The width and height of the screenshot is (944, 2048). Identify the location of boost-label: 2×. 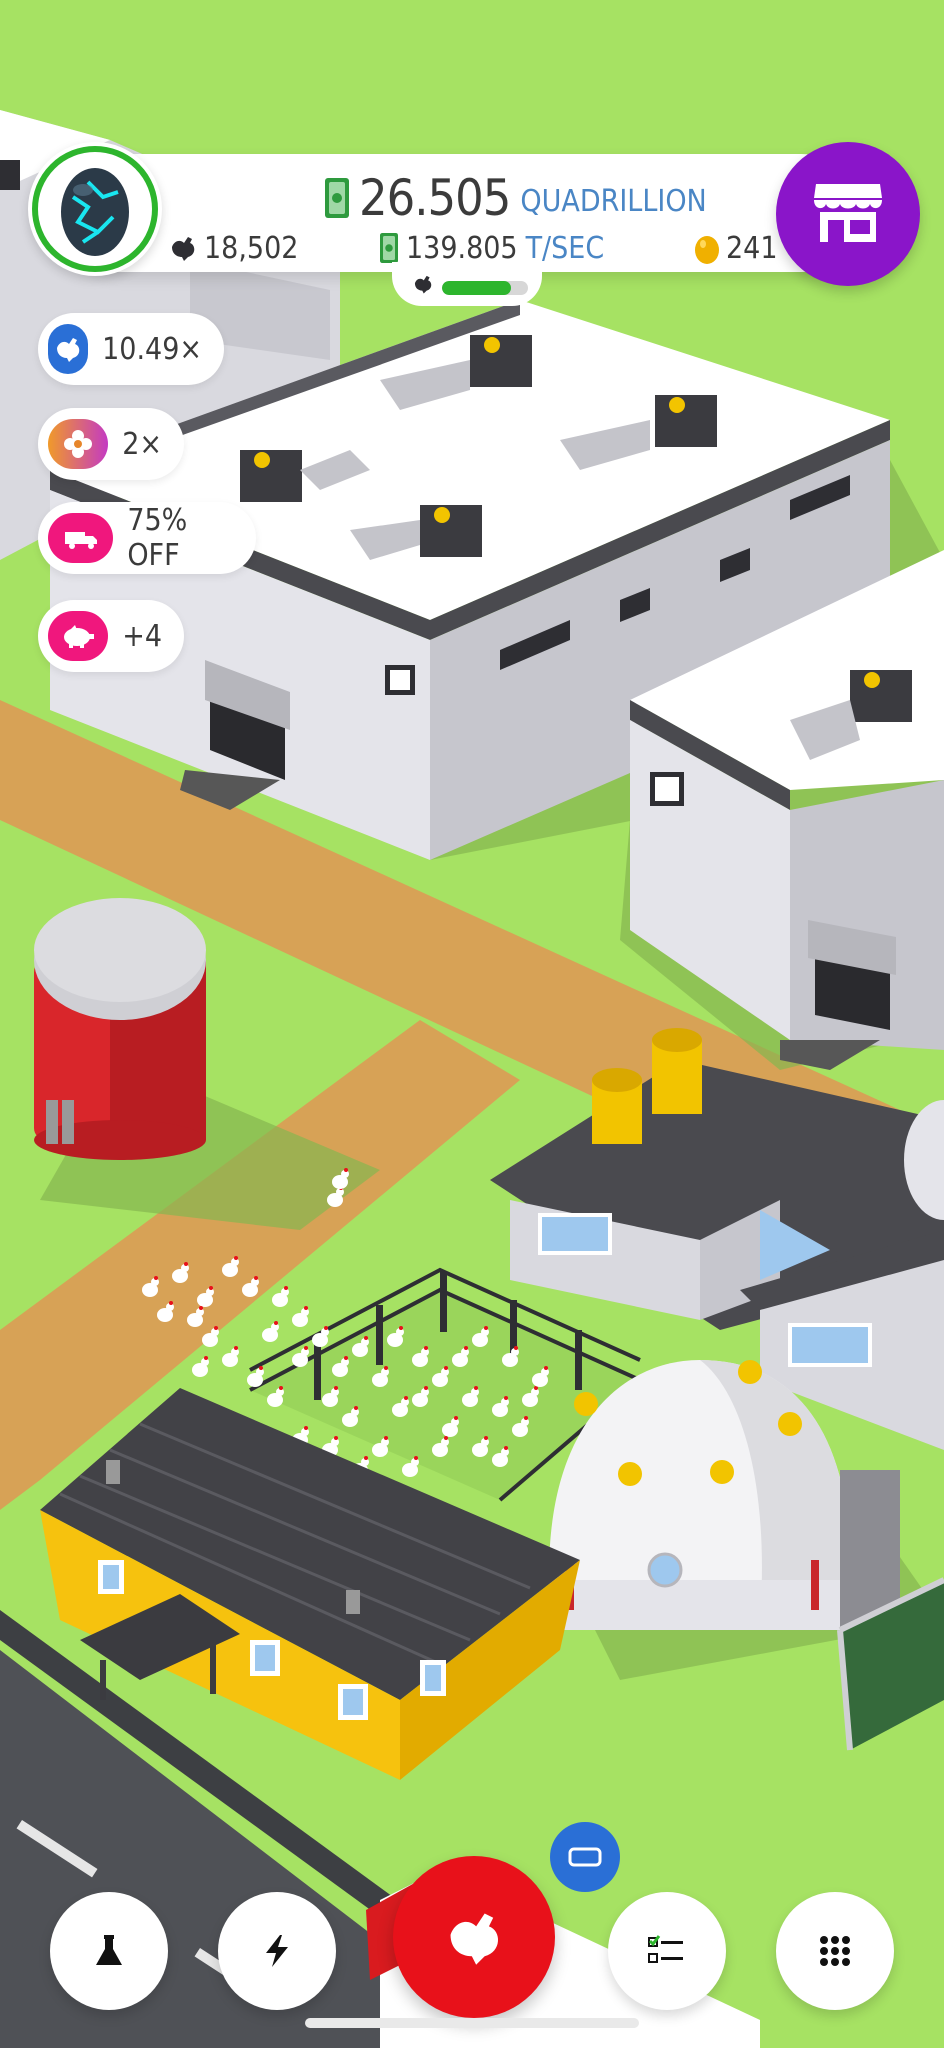
(142, 444).